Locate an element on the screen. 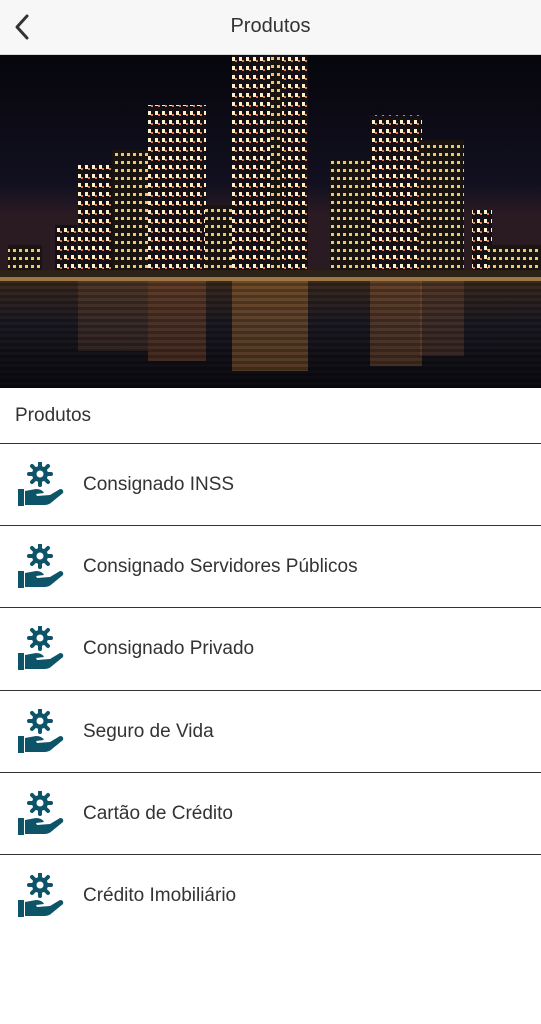  list-item-seguro-de-vida: Seguro de Vida is located at coordinates (270, 732).